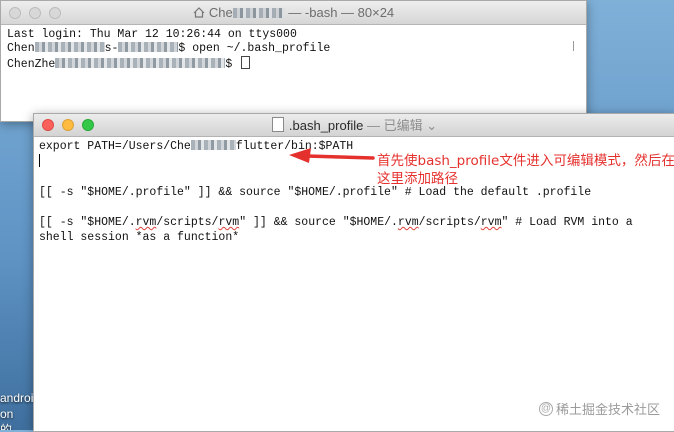 The height and width of the screenshot is (432, 674). I want to click on editor-status: — 已编辑, so click(395, 125).